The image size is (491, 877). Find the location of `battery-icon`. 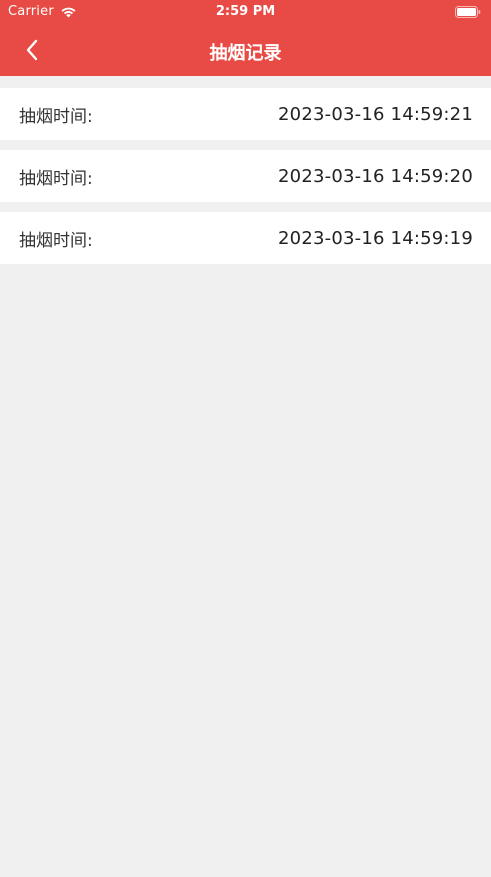

battery-icon is located at coordinates (468, 12).